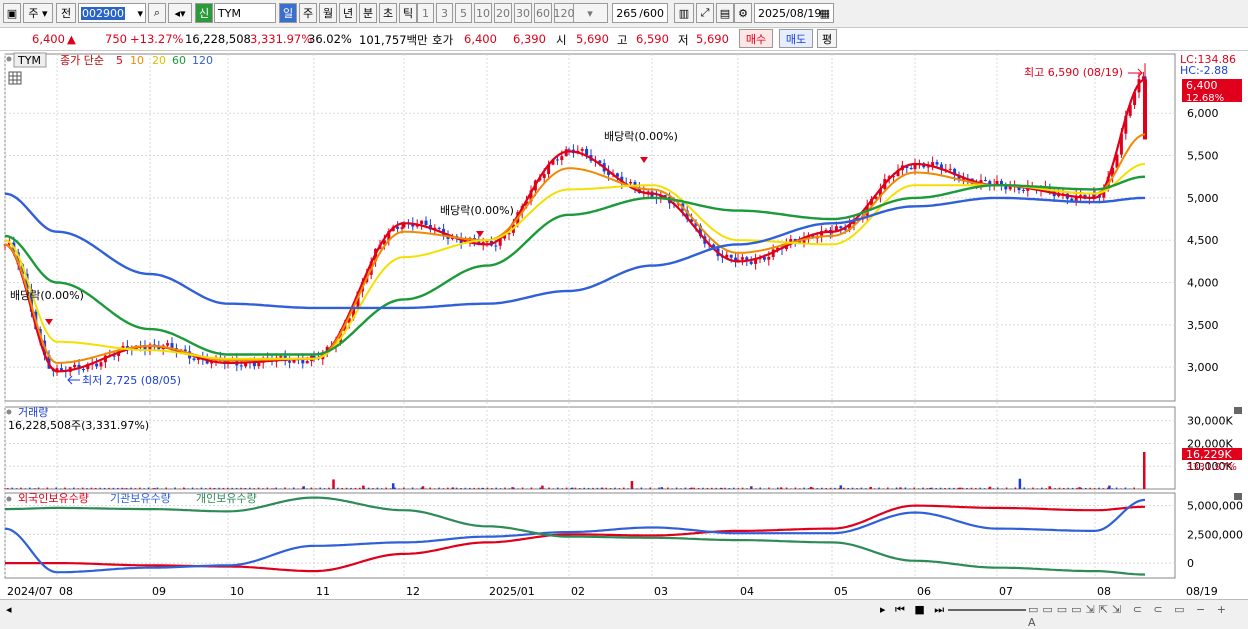 The height and width of the screenshot is (629, 1248). What do you see at coordinates (368, 13) in the screenshot?
I see `period-tab: 분` at bounding box center [368, 13].